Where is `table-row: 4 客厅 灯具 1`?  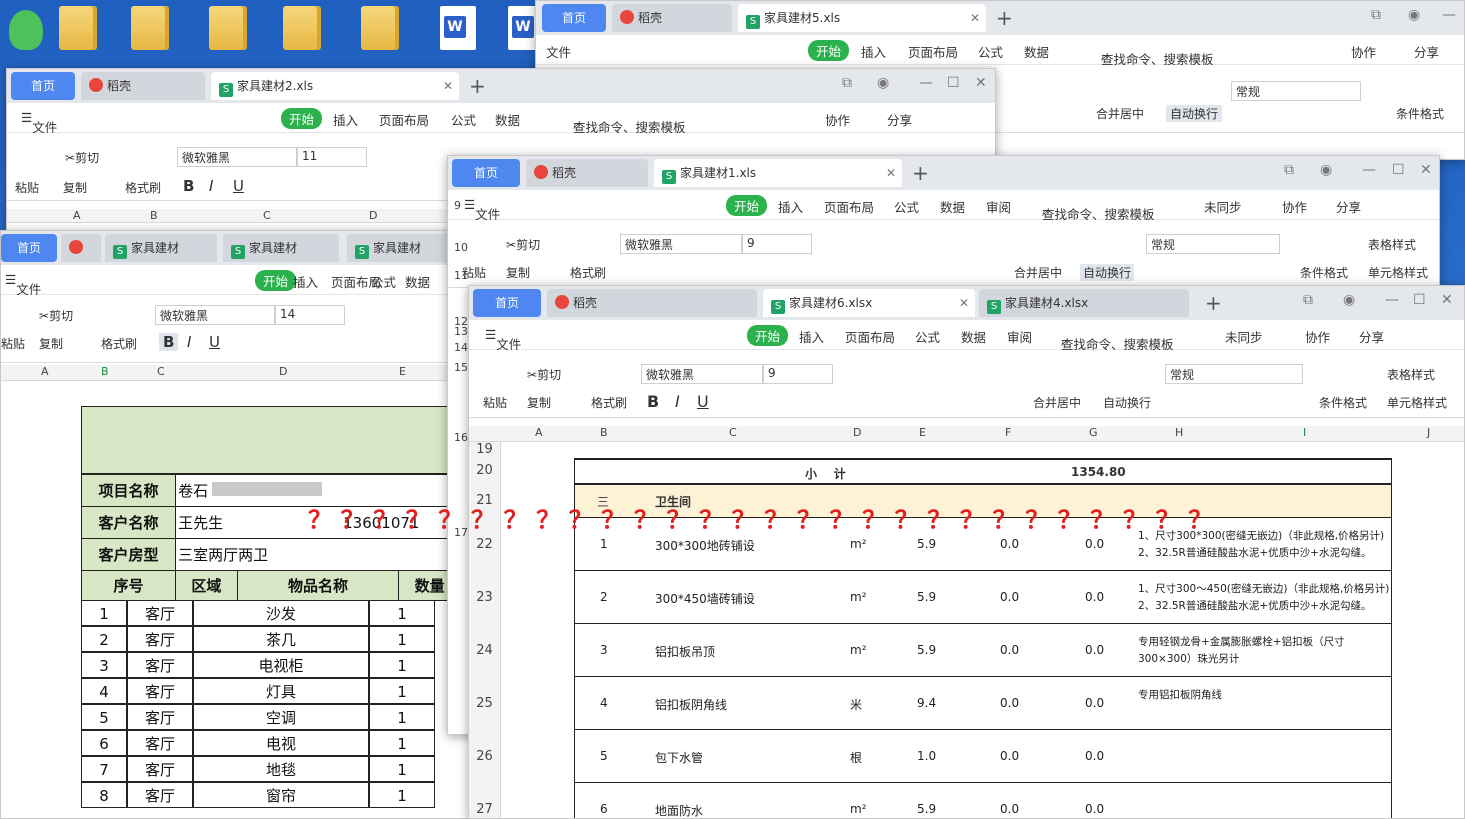 table-row: 4 客厅 灯具 1 is located at coordinates (271, 691).